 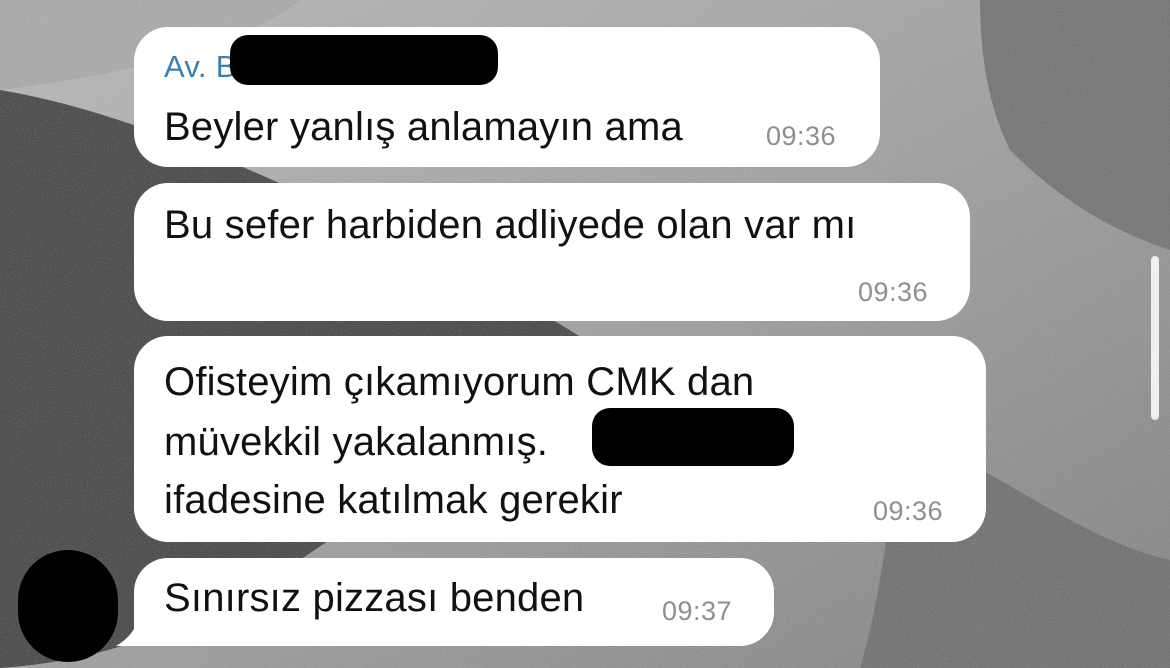 I want to click on message-bubble: Sınırsız pizzası benden 09:37, so click(x=454, y=602).